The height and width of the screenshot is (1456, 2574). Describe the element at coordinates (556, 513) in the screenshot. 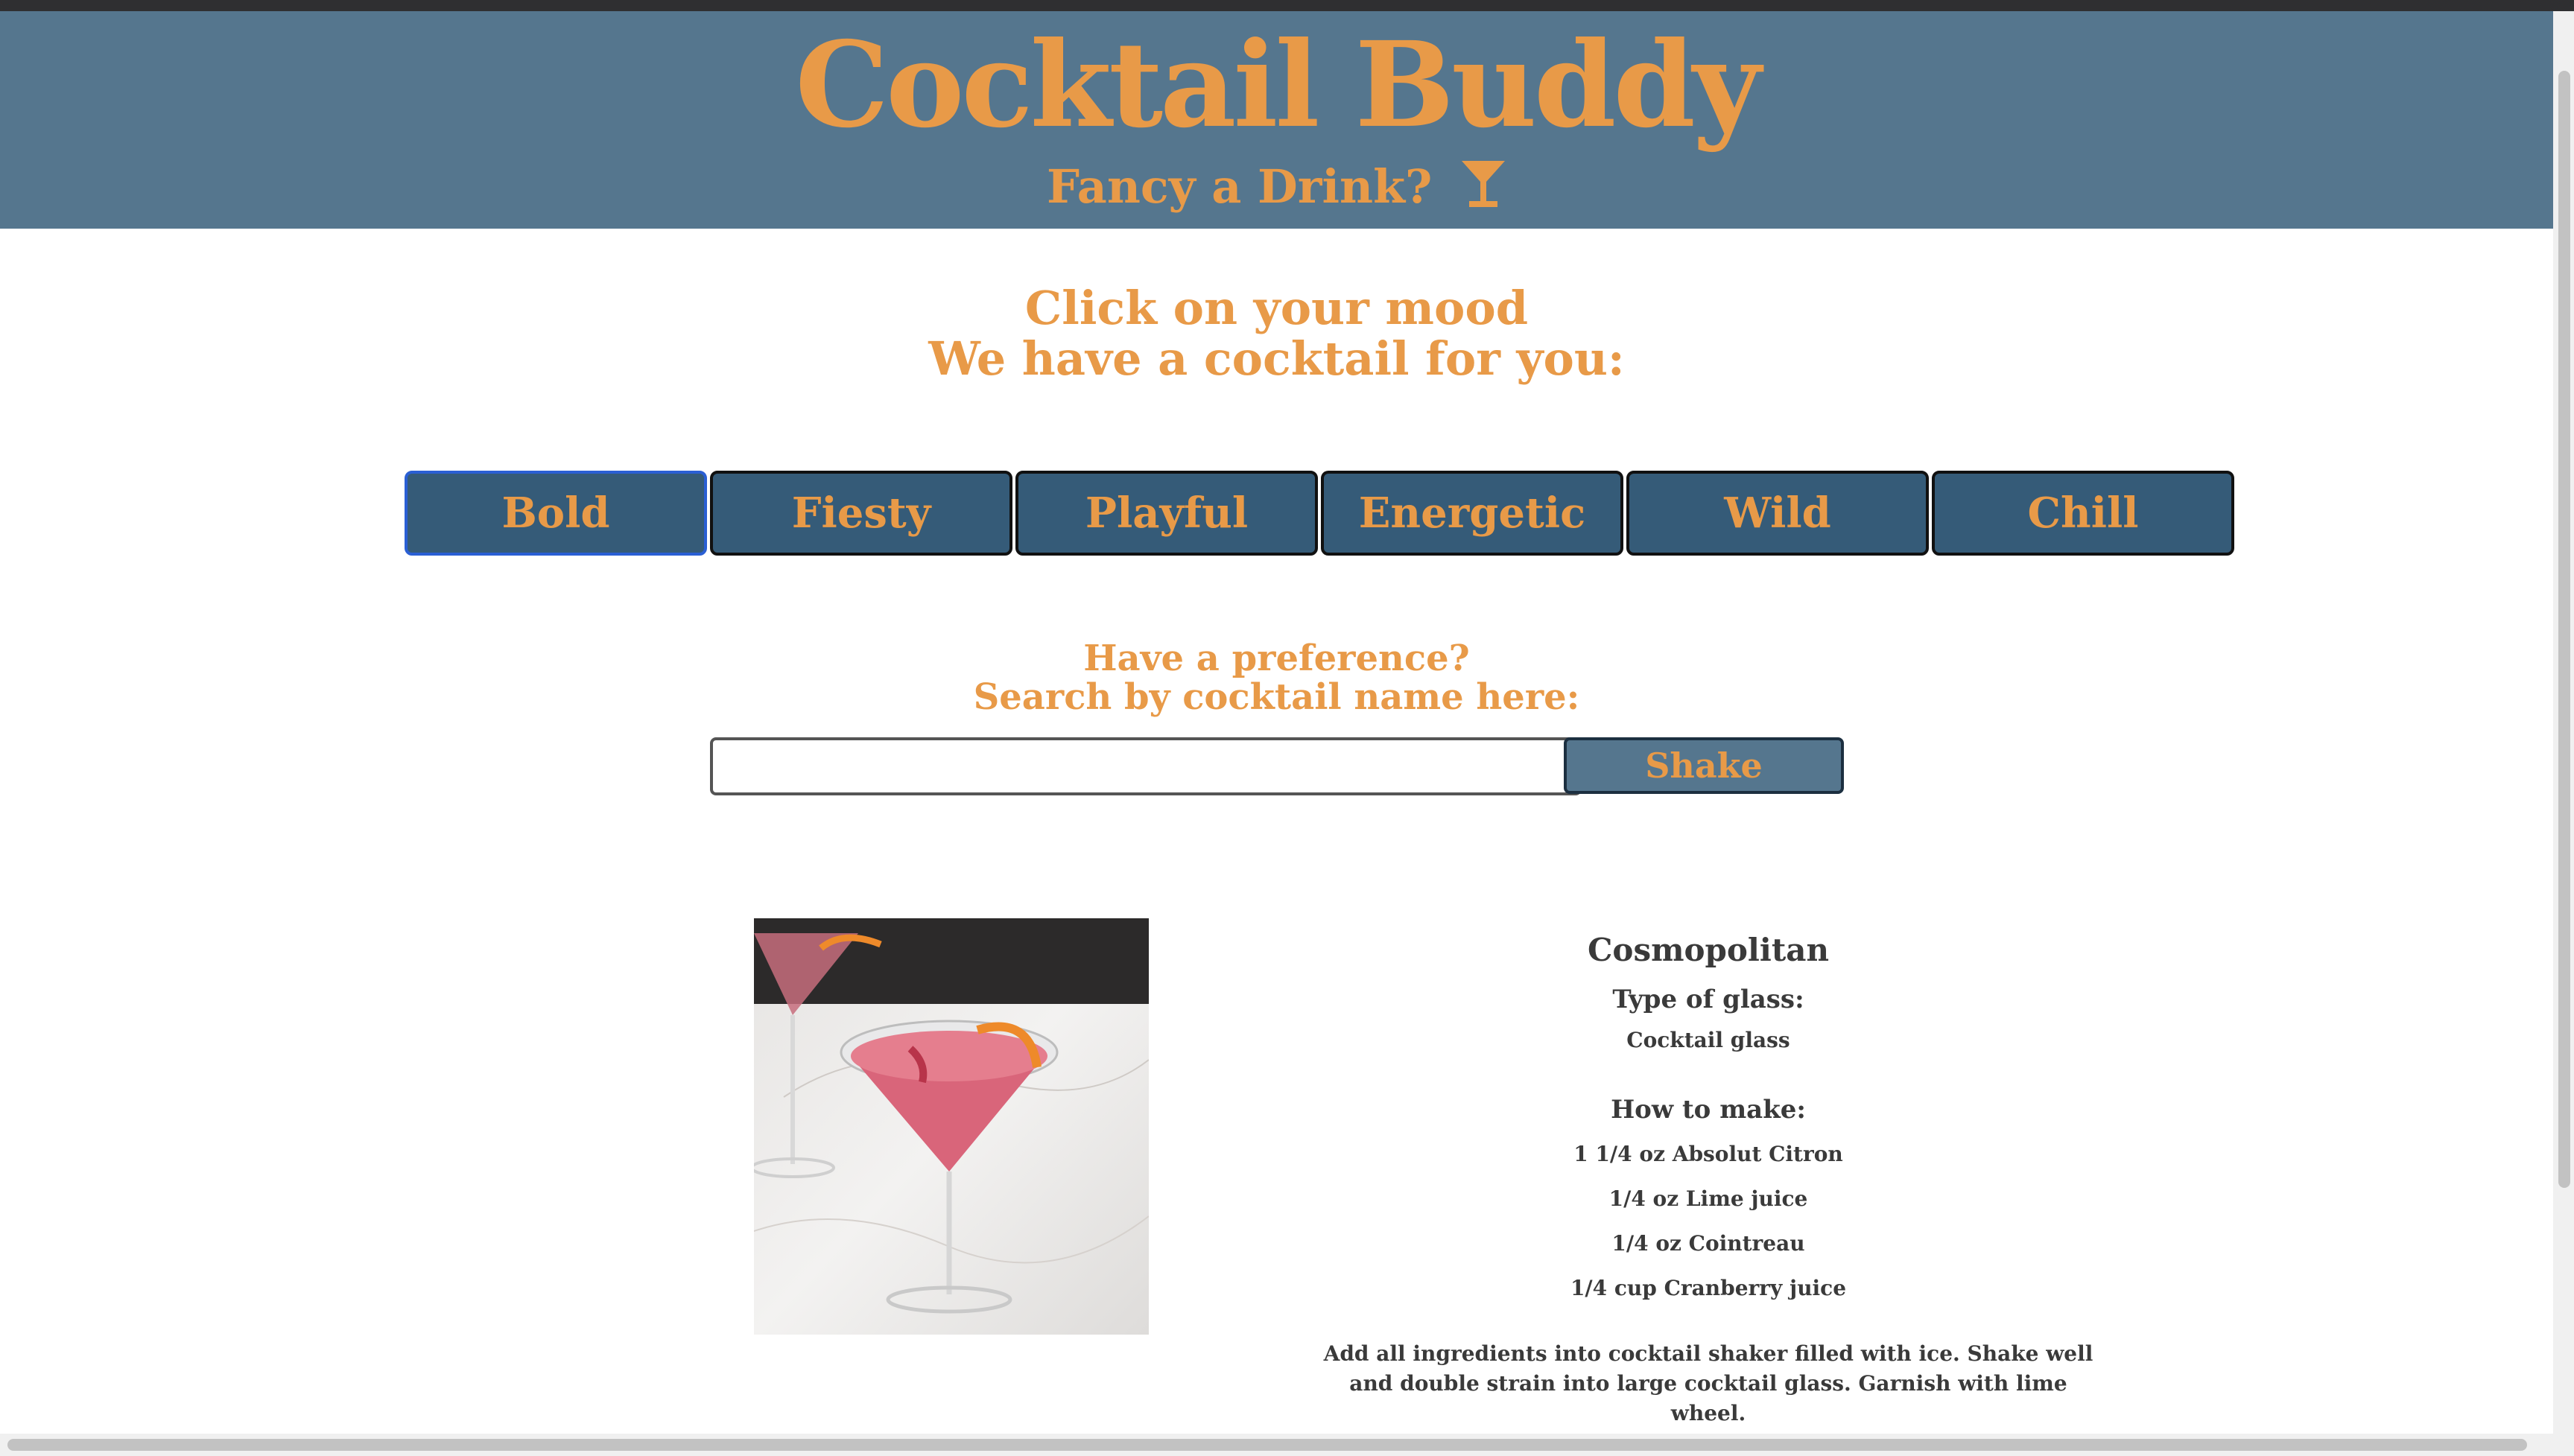

I see `mood-button-bold: Bold` at that location.